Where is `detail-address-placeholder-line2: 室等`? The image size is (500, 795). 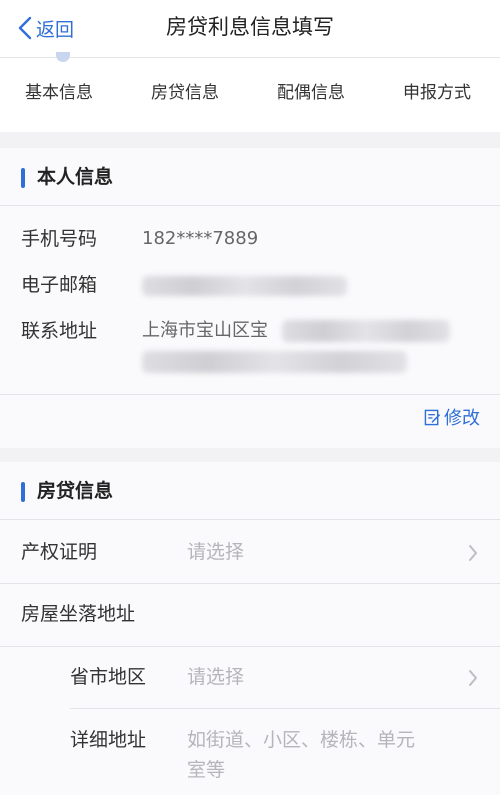 detail-address-placeholder-line2: 室等 is located at coordinates (206, 770).